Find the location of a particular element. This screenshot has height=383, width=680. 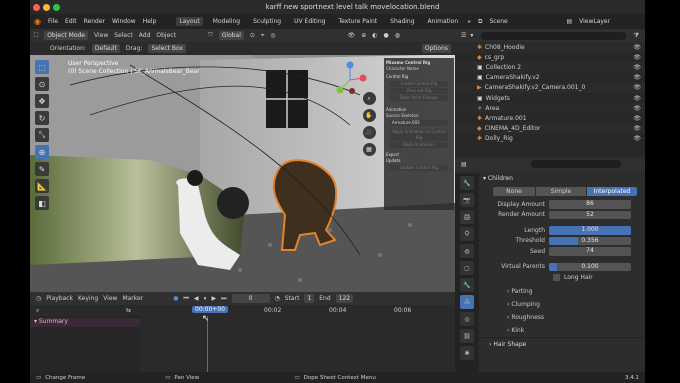

create-control-rig-button: Create Control Rig is located at coordinates (419, 84).